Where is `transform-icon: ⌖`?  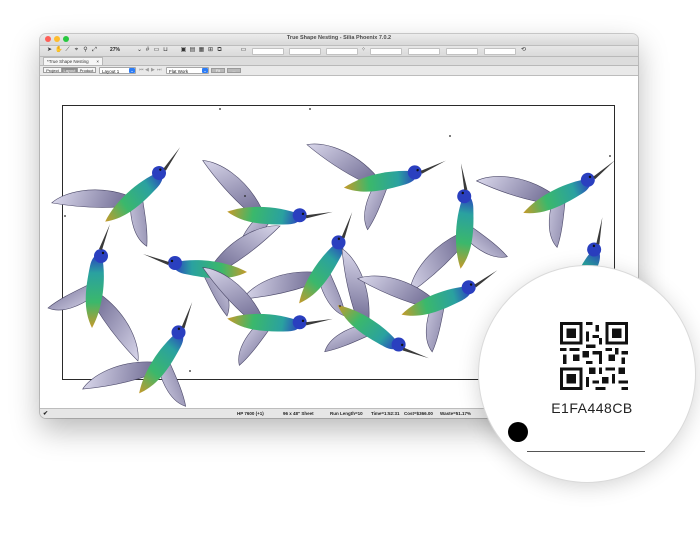
transform-icon: ⌖ is located at coordinates (76, 50).